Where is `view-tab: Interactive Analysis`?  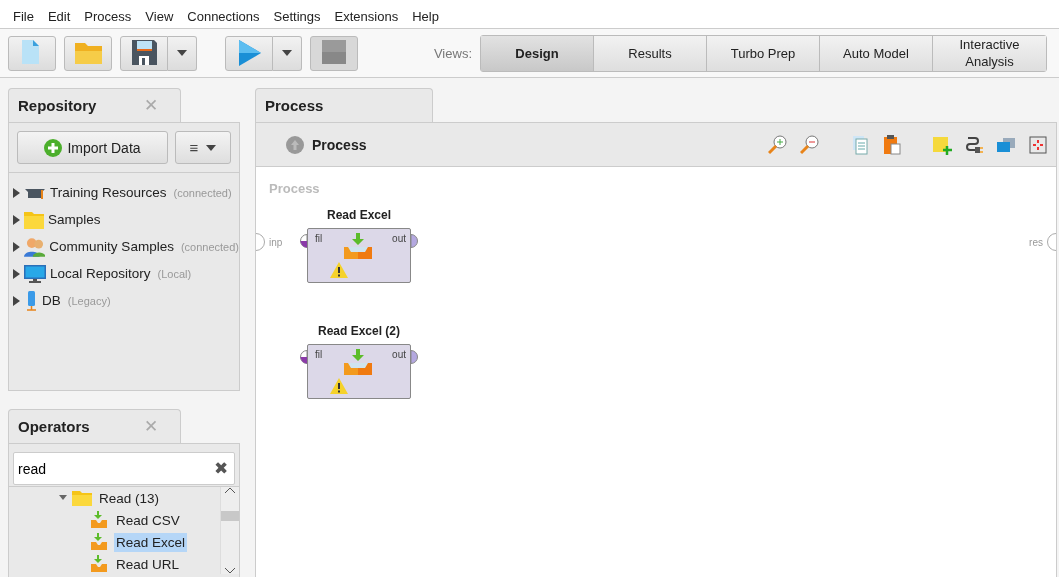
view-tab: Interactive Analysis is located at coordinates (989, 53).